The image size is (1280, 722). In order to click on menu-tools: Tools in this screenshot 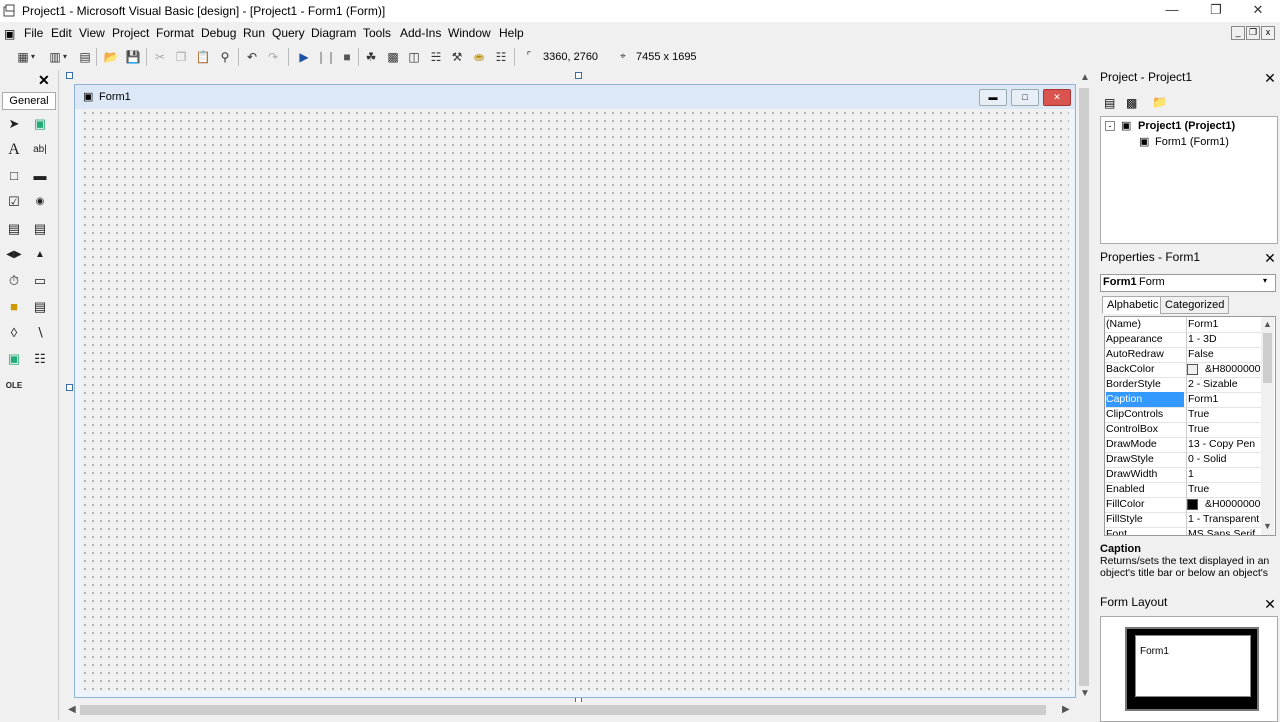, I will do `click(377, 33)`.